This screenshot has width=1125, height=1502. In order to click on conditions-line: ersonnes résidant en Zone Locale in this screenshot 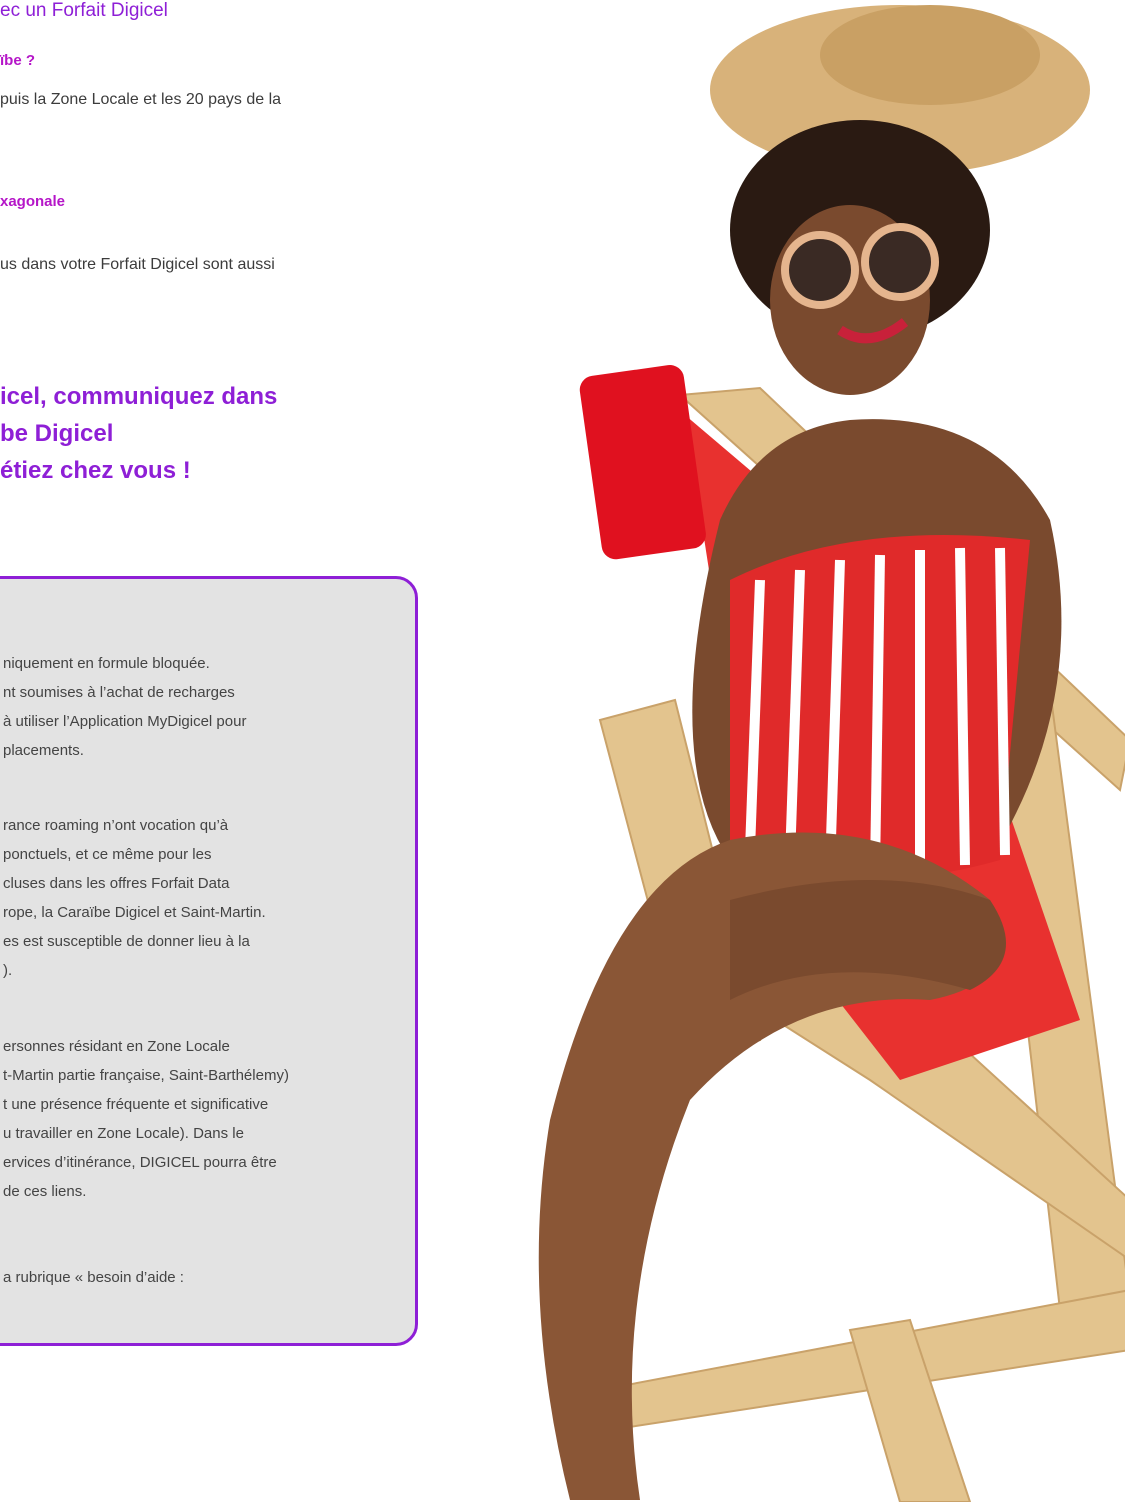, I will do `click(116, 1046)`.